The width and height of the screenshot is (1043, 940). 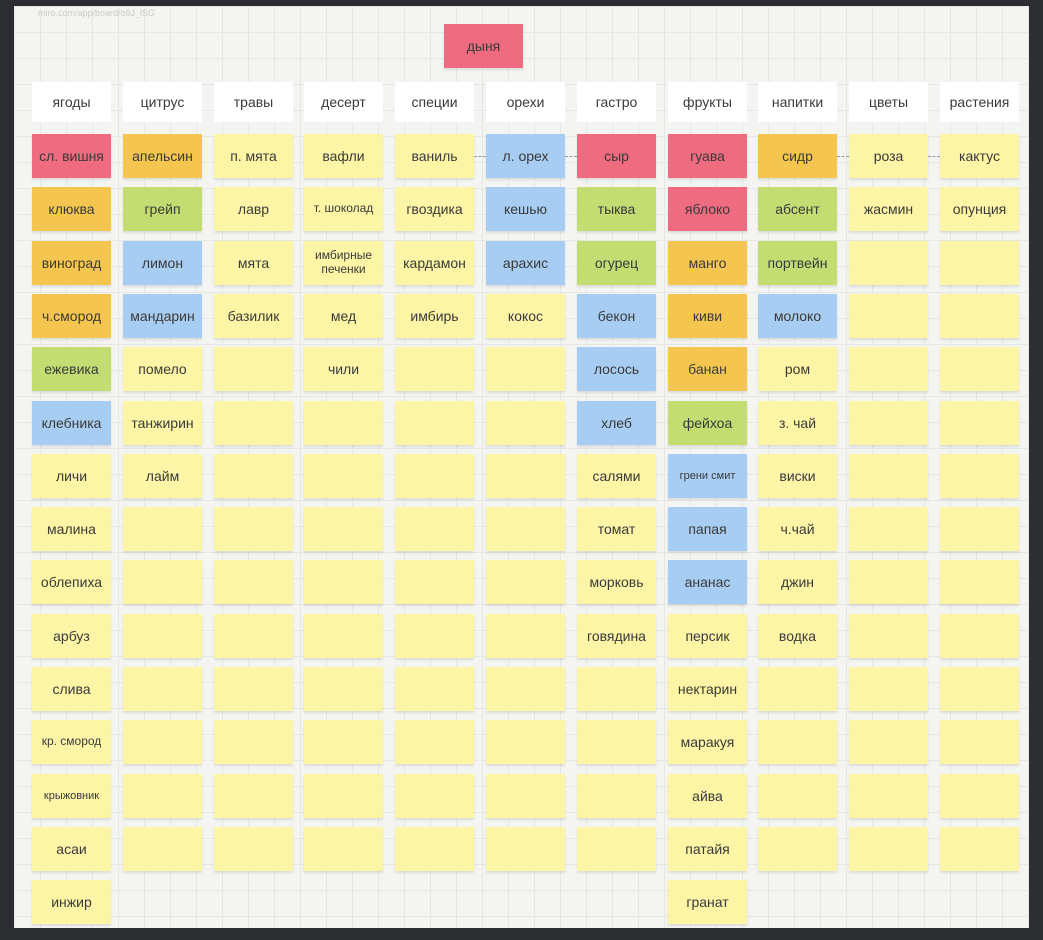 I want to click on sticky-note: грени смит, so click(x=707, y=476).